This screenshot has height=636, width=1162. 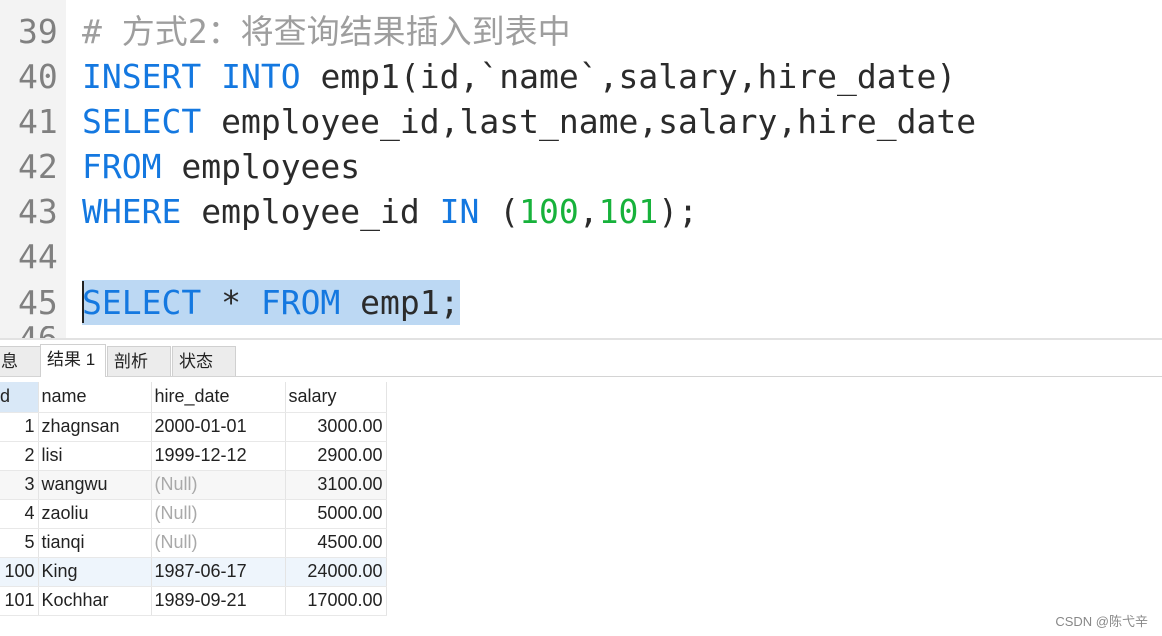 I want to click on sql-comment: # 方式2：将查询结果插入到表中, so click(x=326, y=31).